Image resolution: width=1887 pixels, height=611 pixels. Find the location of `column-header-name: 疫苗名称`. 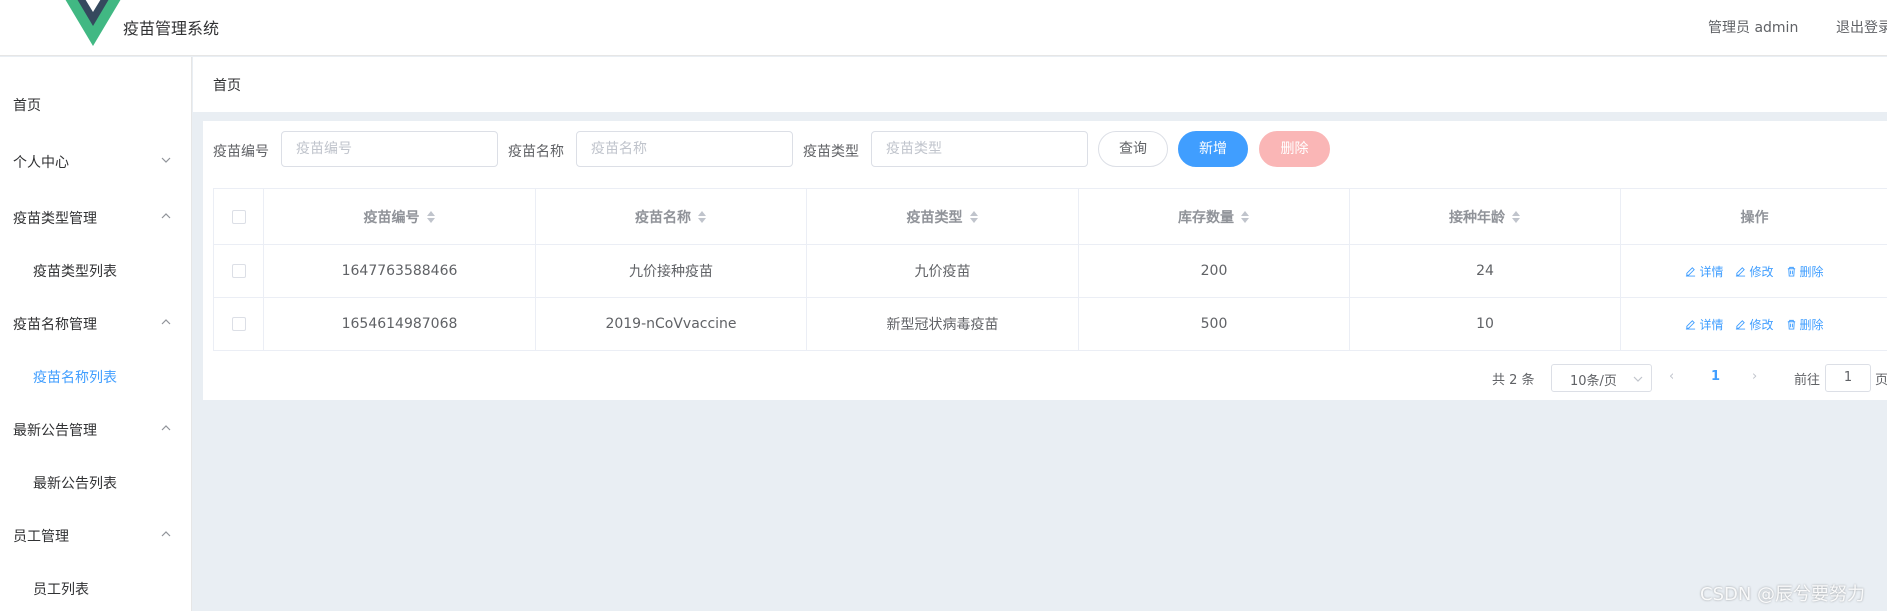

column-header-name: 疫苗名称 is located at coordinates (671, 216).